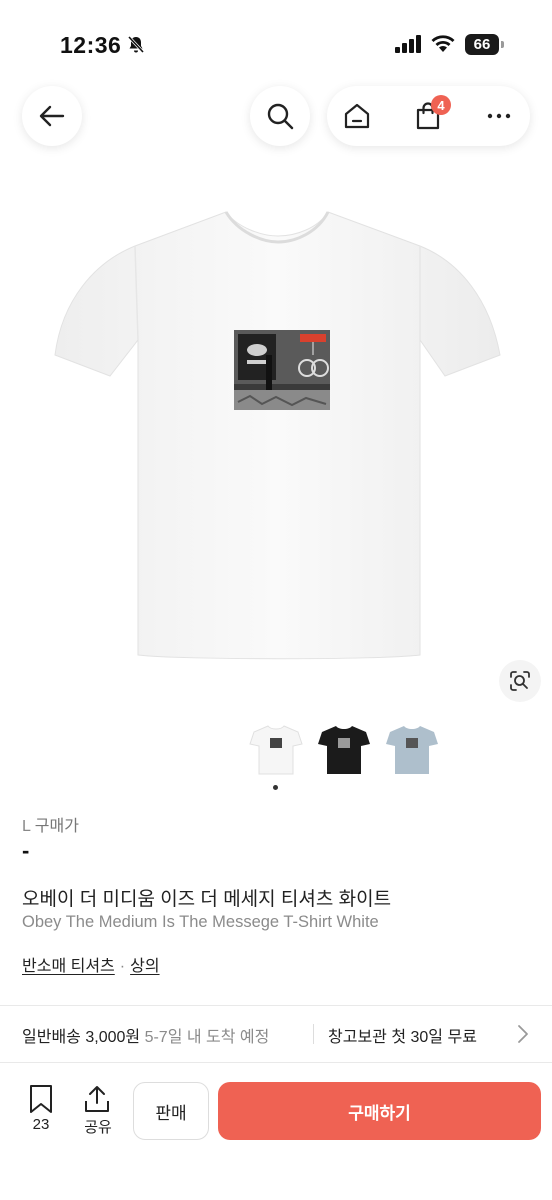  Describe the element at coordinates (91, 45) in the screenshot. I see `status-time: 12:36` at that location.